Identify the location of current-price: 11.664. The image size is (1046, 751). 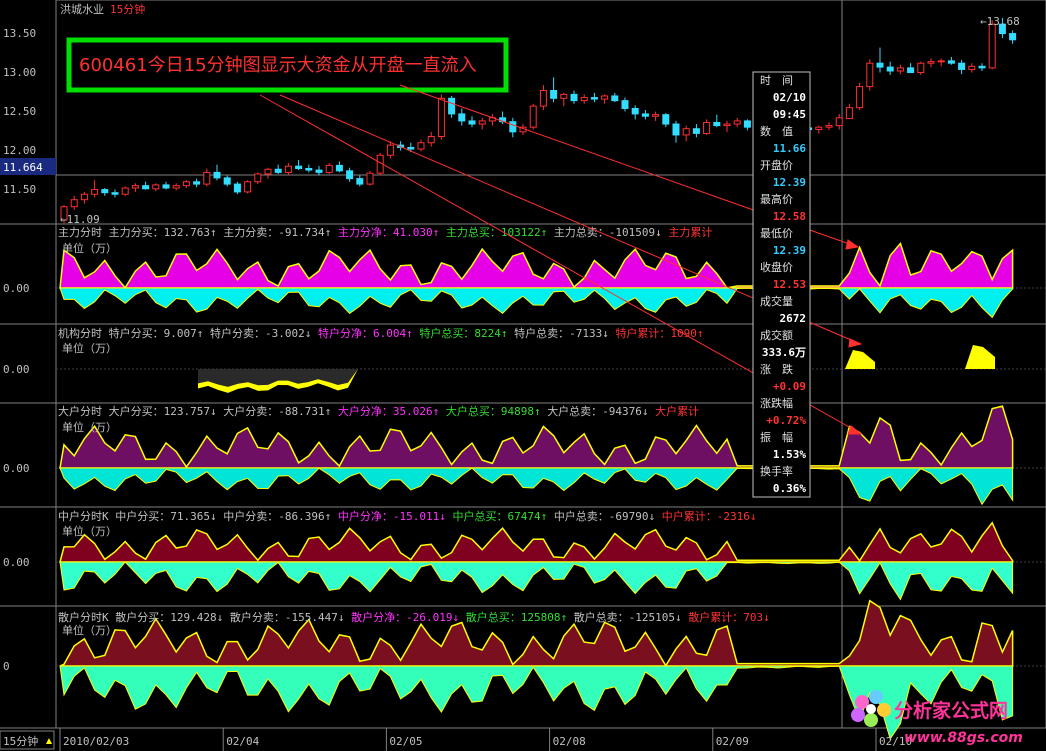
(23, 167).